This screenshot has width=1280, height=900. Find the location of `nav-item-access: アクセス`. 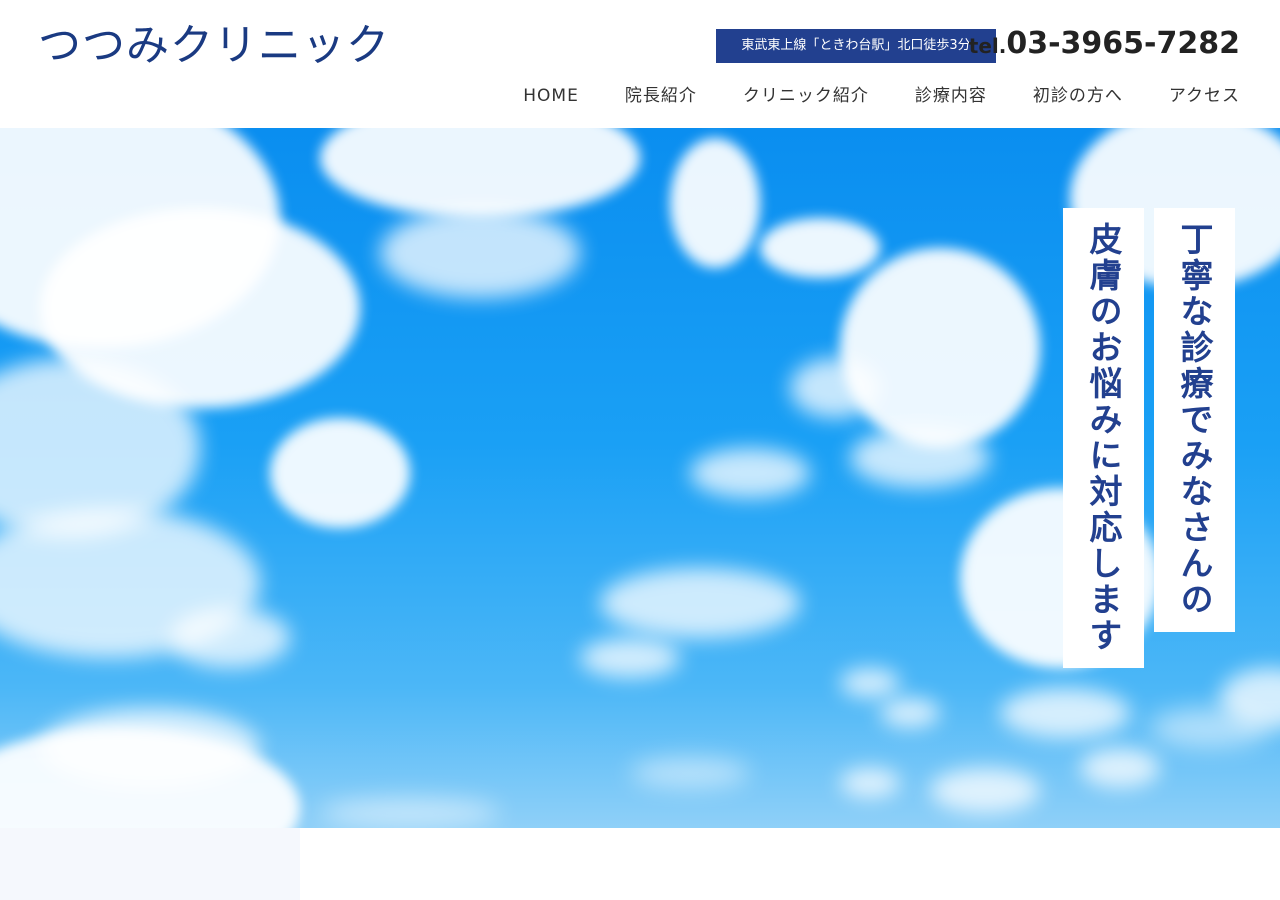

nav-item-access: アクセス is located at coordinates (1204, 96).